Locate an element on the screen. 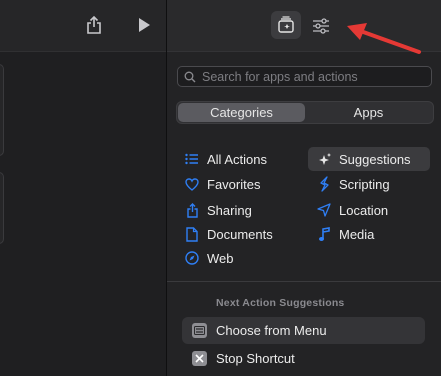 This screenshot has width=441, height=376. library-add-icon is located at coordinates (286, 24).